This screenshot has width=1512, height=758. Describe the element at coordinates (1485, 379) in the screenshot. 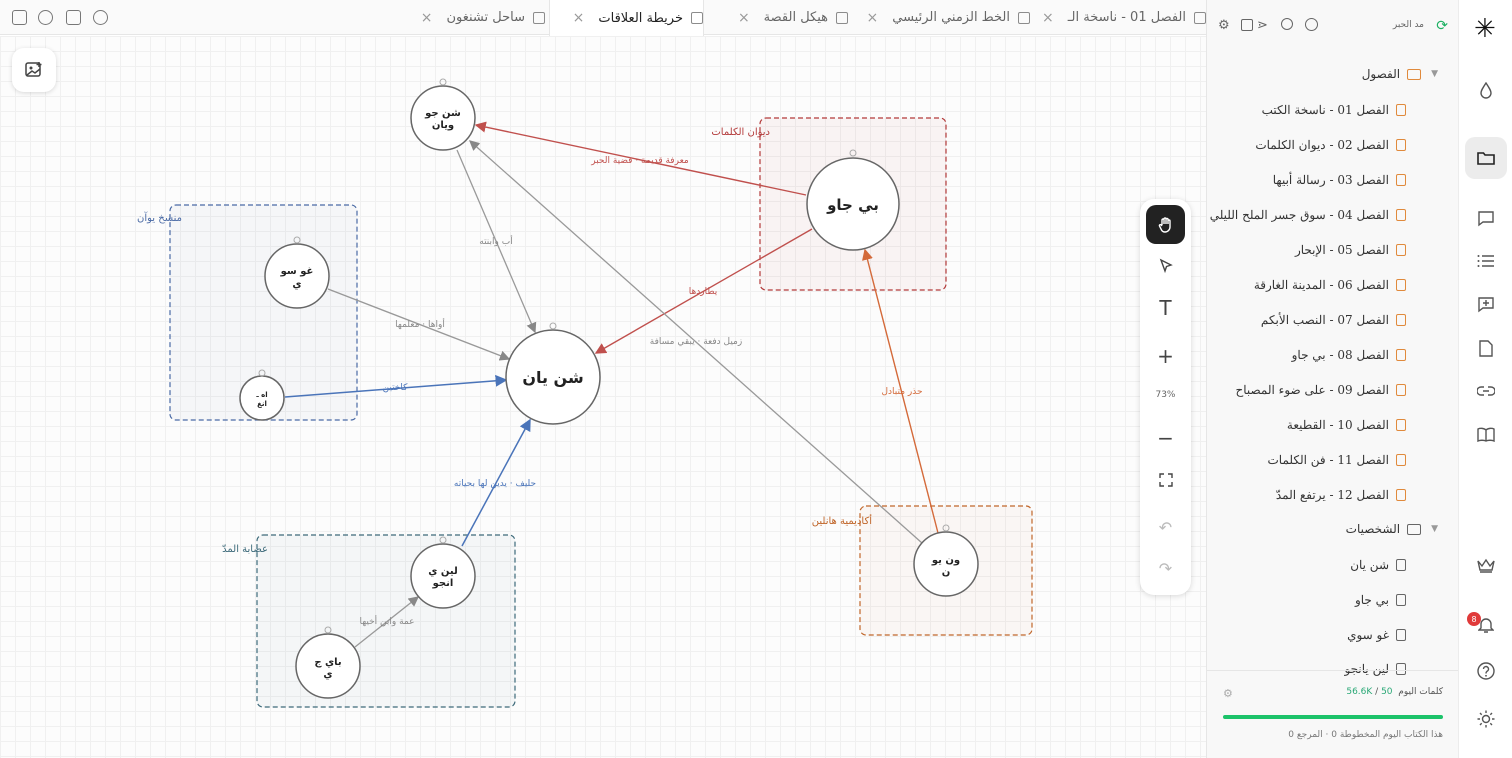

I see `icon-rail: 8` at that location.